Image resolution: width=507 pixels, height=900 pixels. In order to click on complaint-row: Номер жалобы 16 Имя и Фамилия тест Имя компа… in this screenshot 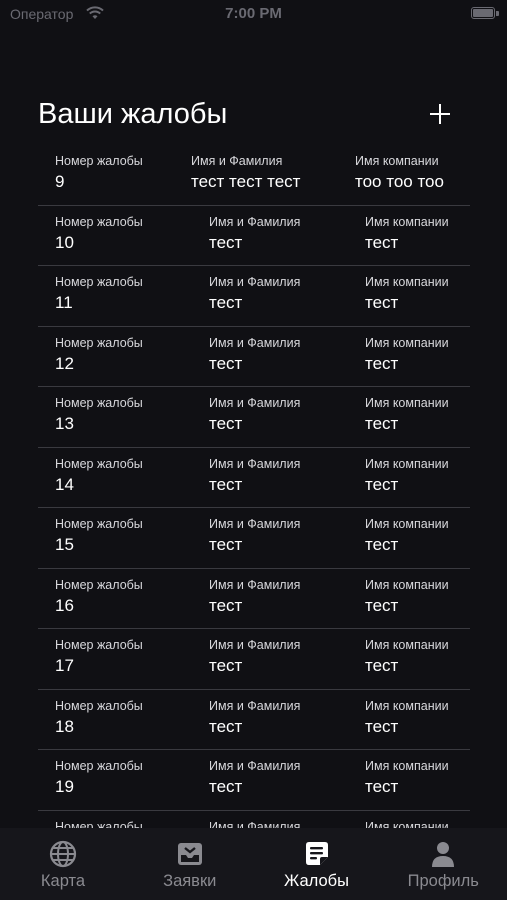, I will do `click(254, 599)`.